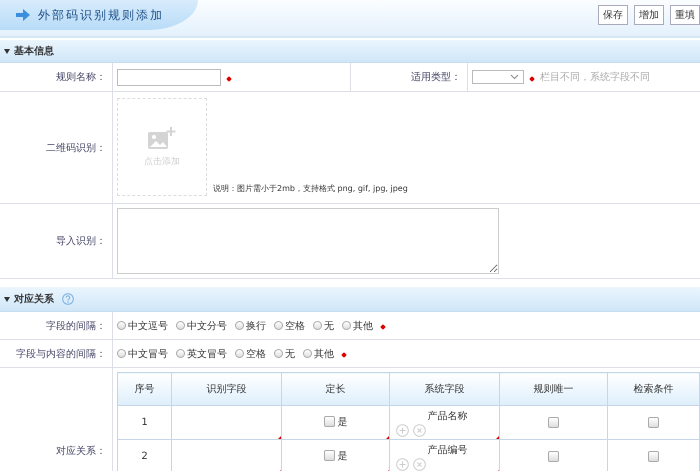  Describe the element at coordinates (61, 354) in the screenshot. I see `field-label: 字段与内容的间隔：` at that location.